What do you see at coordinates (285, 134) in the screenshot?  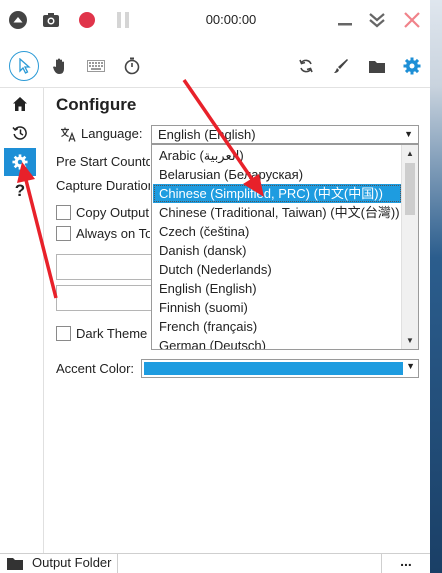 I see `language-combobox: English (English) ▼` at bounding box center [285, 134].